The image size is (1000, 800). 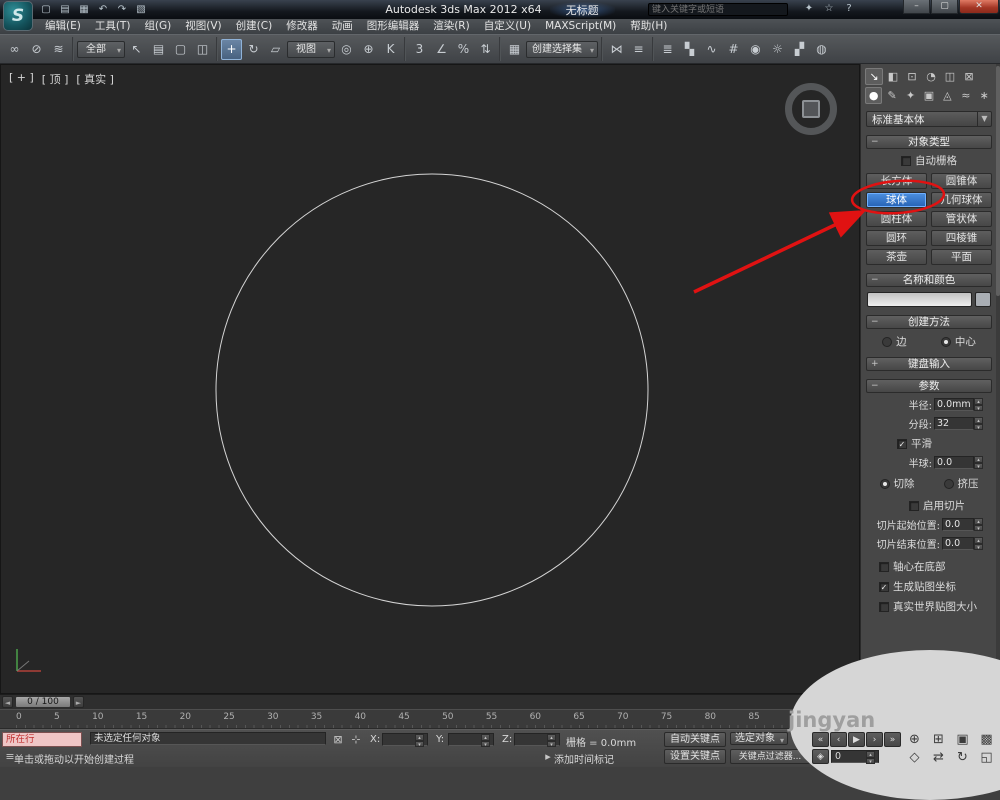 What do you see at coordinates (998, 386) in the screenshot?
I see `panel-scrollbar` at bounding box center [998, 386].